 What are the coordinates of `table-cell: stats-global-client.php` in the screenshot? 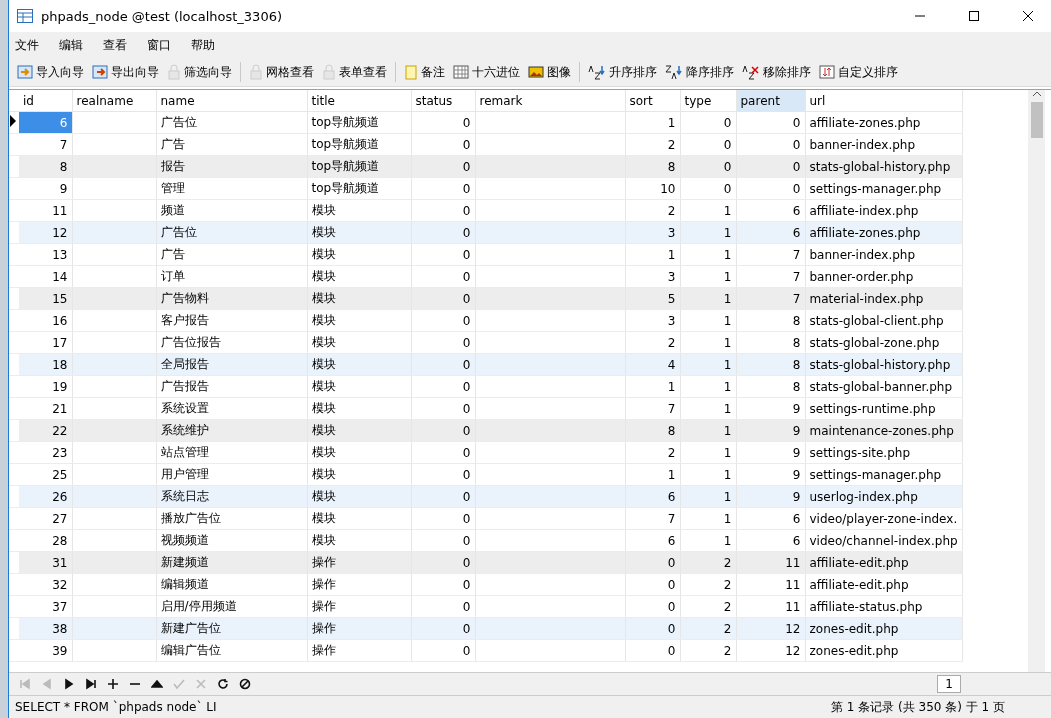 It's located at (884, 320).